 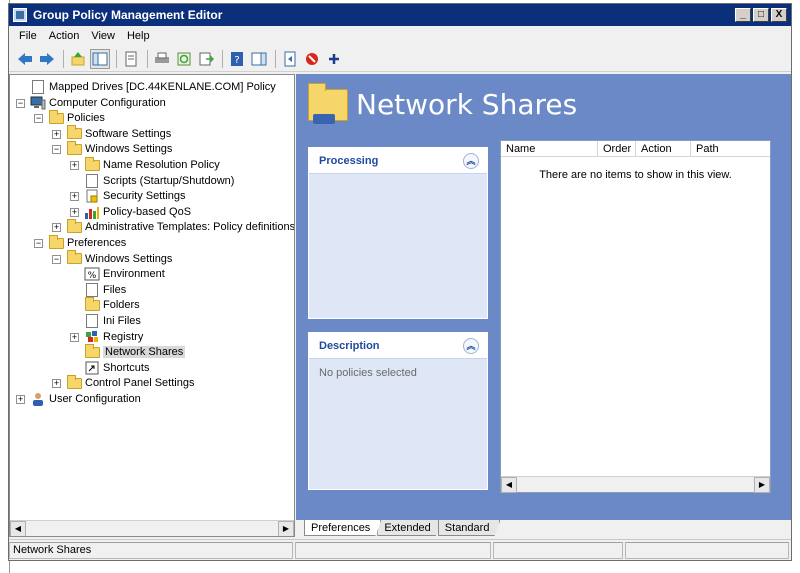 I want to click on move-icon, so click(x=290, y=59).